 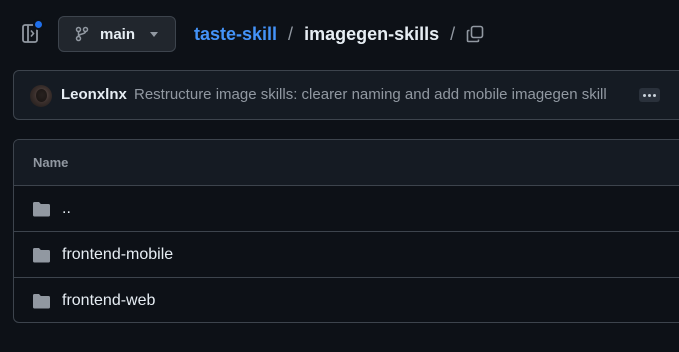 What do you see at coordinates (108, 301) in the screenshot?
I see `file-name-link: frontend-web` at bounding box center [108, 301].